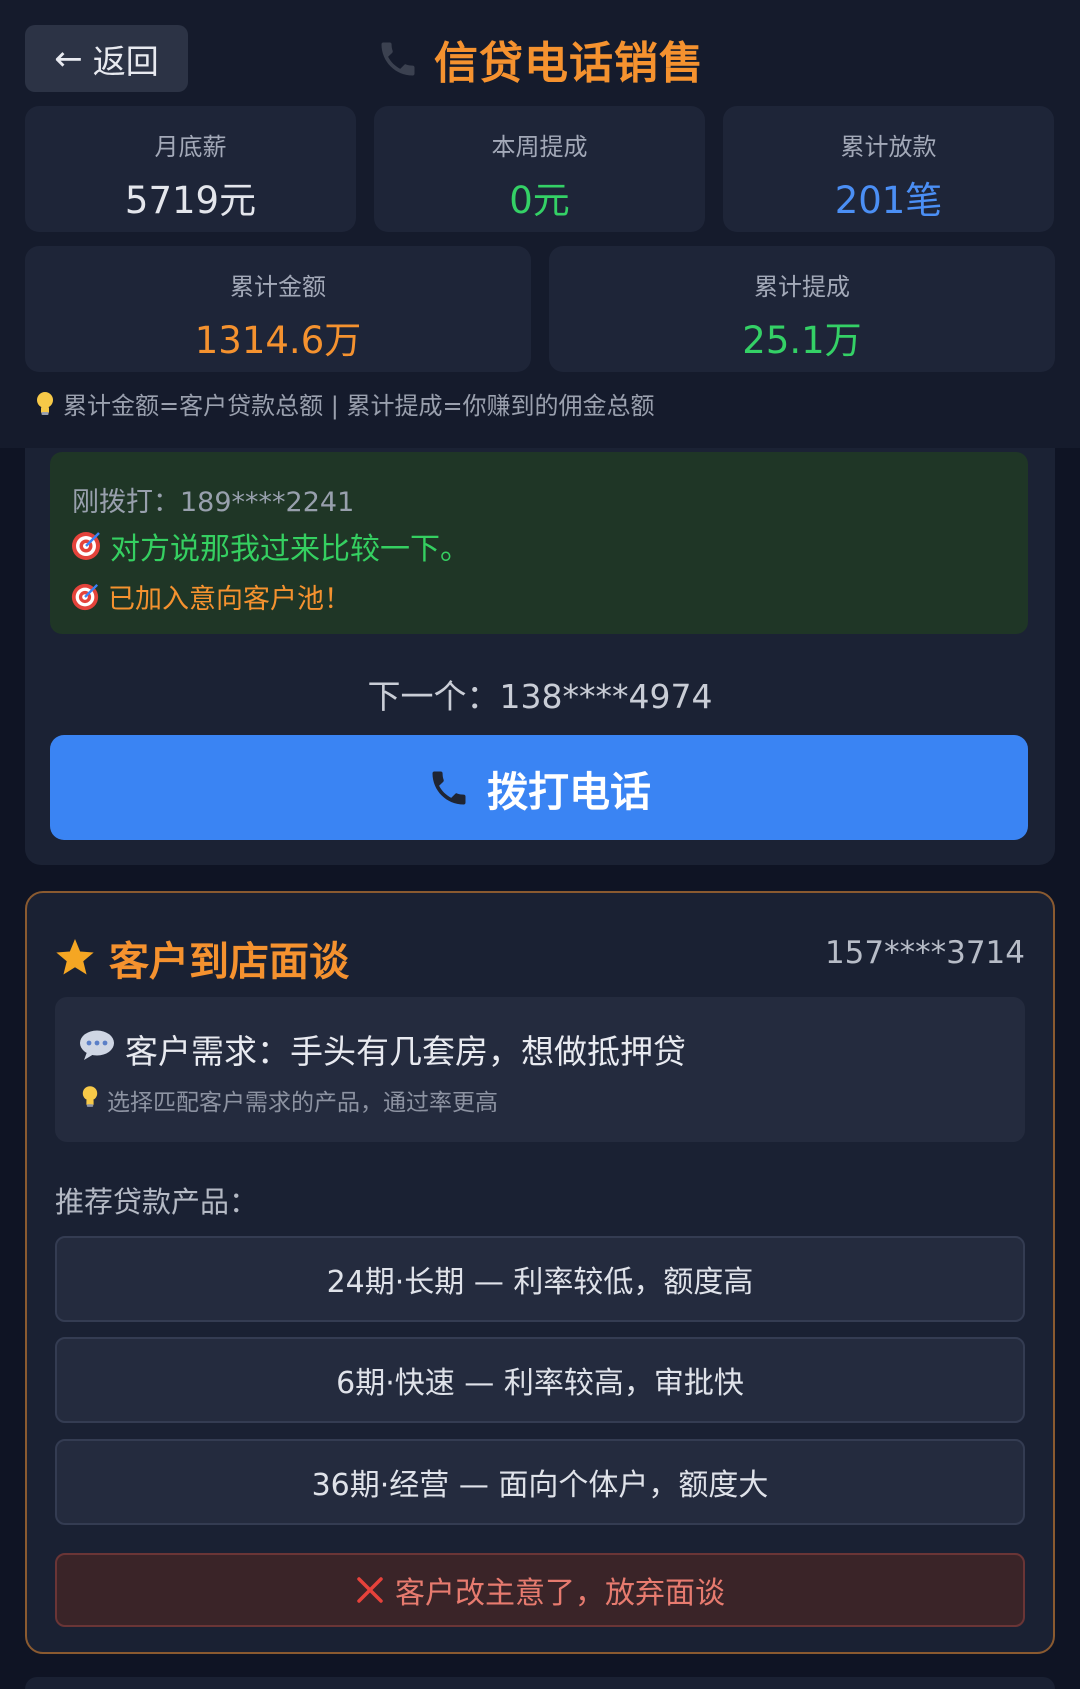 The image size is (1080, 1689). What do you see at coordinates (560, 1593) in the screenshot?
I see `abandon-label: 客户改主意了，放弃面谈` at bounding box center [560, 1593].